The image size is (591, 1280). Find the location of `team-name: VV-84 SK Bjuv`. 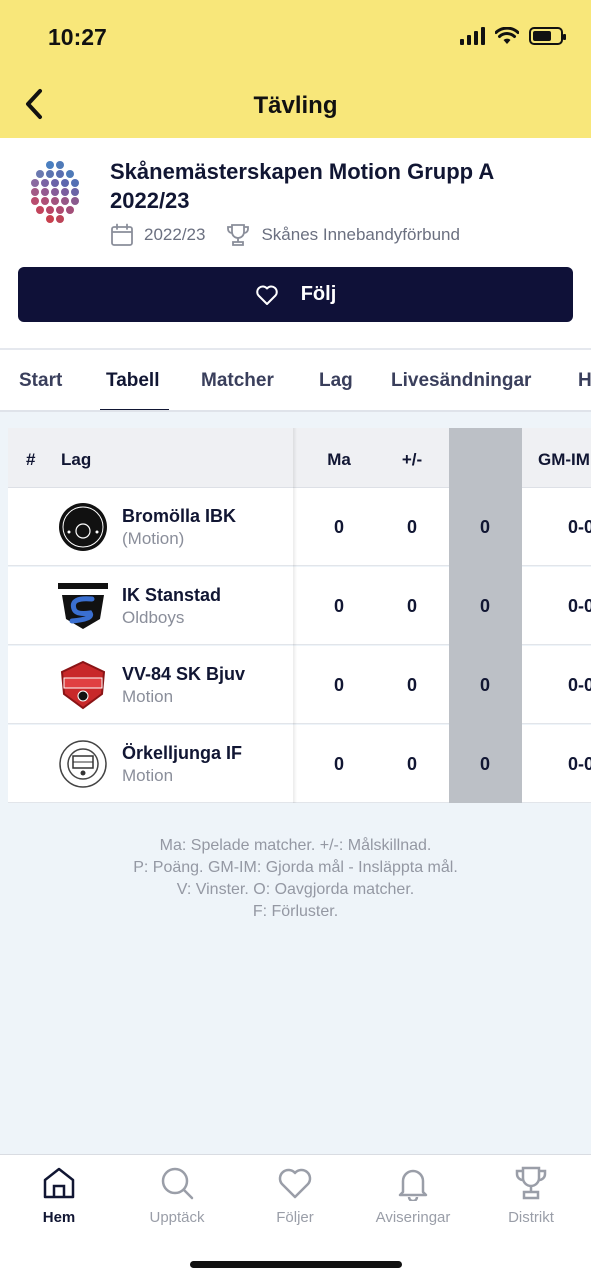

team-name: VV-84 SK Bjuv is located at coordinates (184, 674).